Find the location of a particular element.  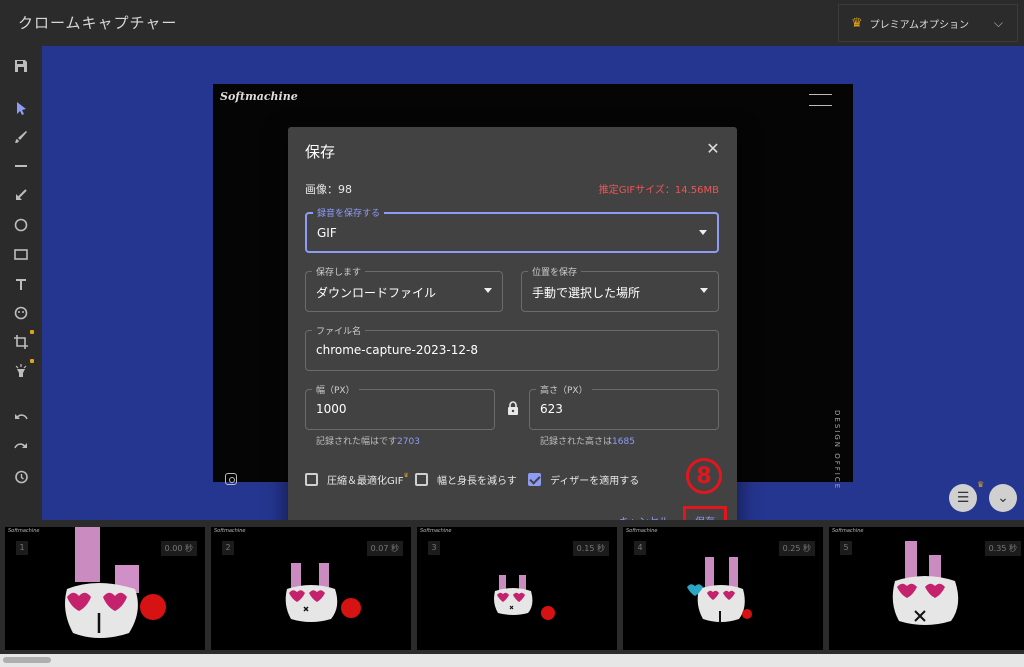

spotlight-icon is located at coordinates (22, 370).